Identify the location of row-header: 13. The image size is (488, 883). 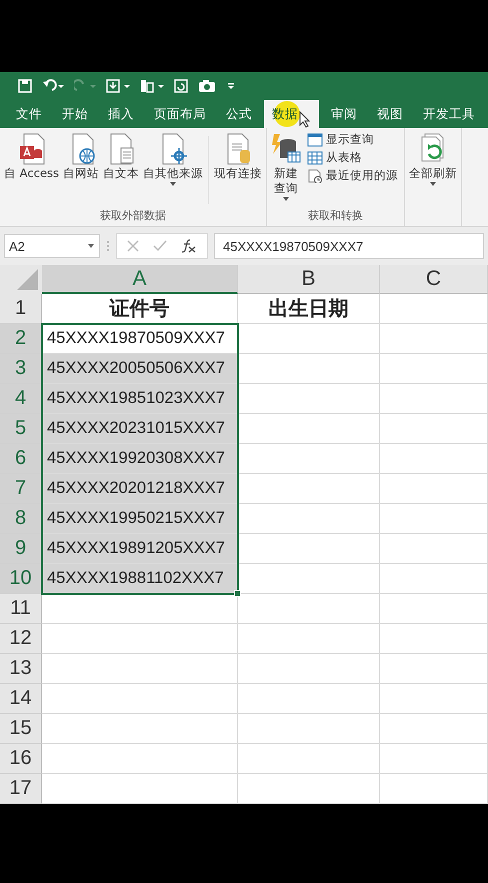
(21, 669).